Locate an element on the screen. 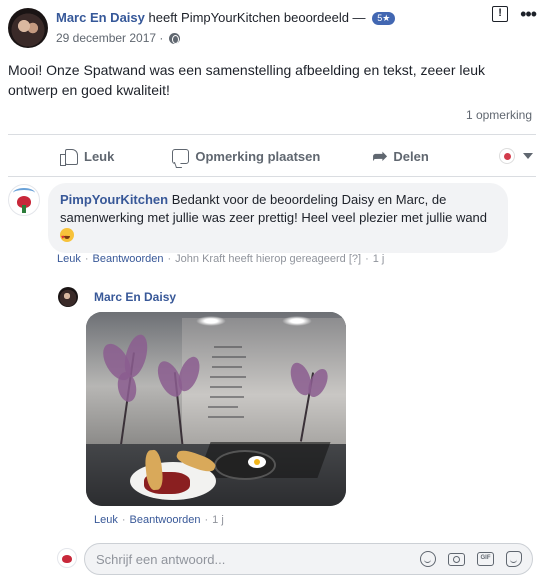 The height and width of the screenshot is (580, 544). share-icon: ➦ is located at coordinates (380, 156).